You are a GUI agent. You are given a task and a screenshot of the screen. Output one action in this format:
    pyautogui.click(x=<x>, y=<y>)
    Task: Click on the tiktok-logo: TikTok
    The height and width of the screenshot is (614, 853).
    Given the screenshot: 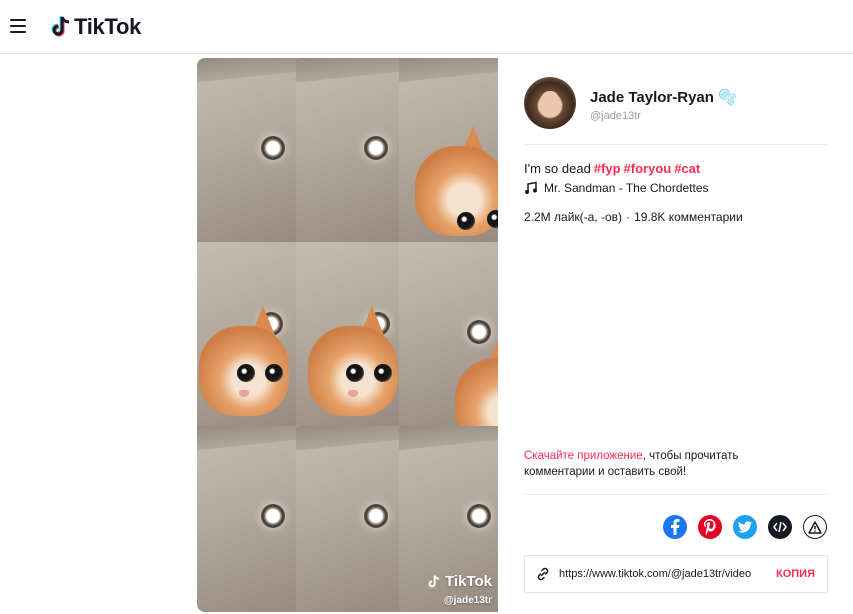 What is the action you would take?
    pyautogui.click(x=95, y=27)
    